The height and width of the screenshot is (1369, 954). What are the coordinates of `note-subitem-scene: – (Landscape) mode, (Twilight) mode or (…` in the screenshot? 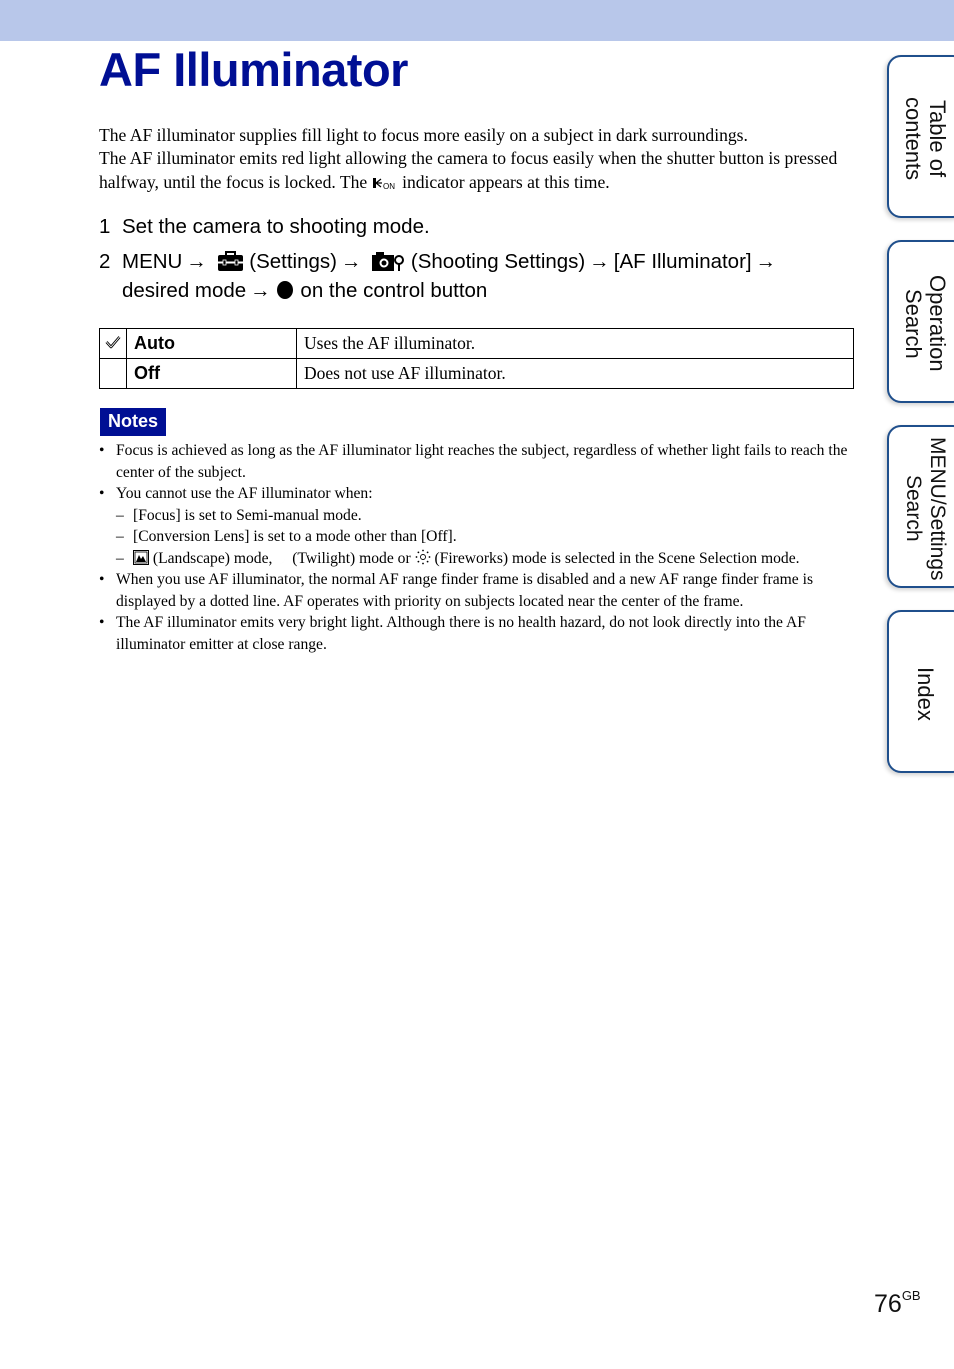 It's located at (476, 559).